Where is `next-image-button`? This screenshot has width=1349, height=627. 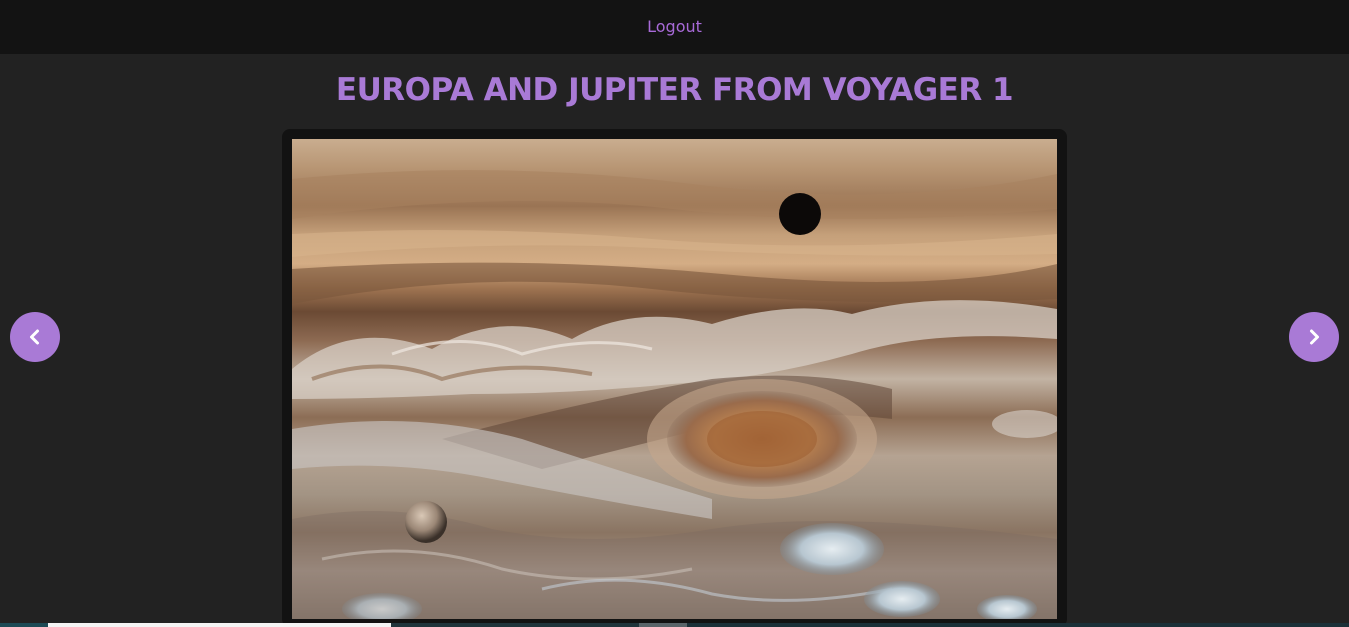 next-image-button is located at coordinates (1314, 337).